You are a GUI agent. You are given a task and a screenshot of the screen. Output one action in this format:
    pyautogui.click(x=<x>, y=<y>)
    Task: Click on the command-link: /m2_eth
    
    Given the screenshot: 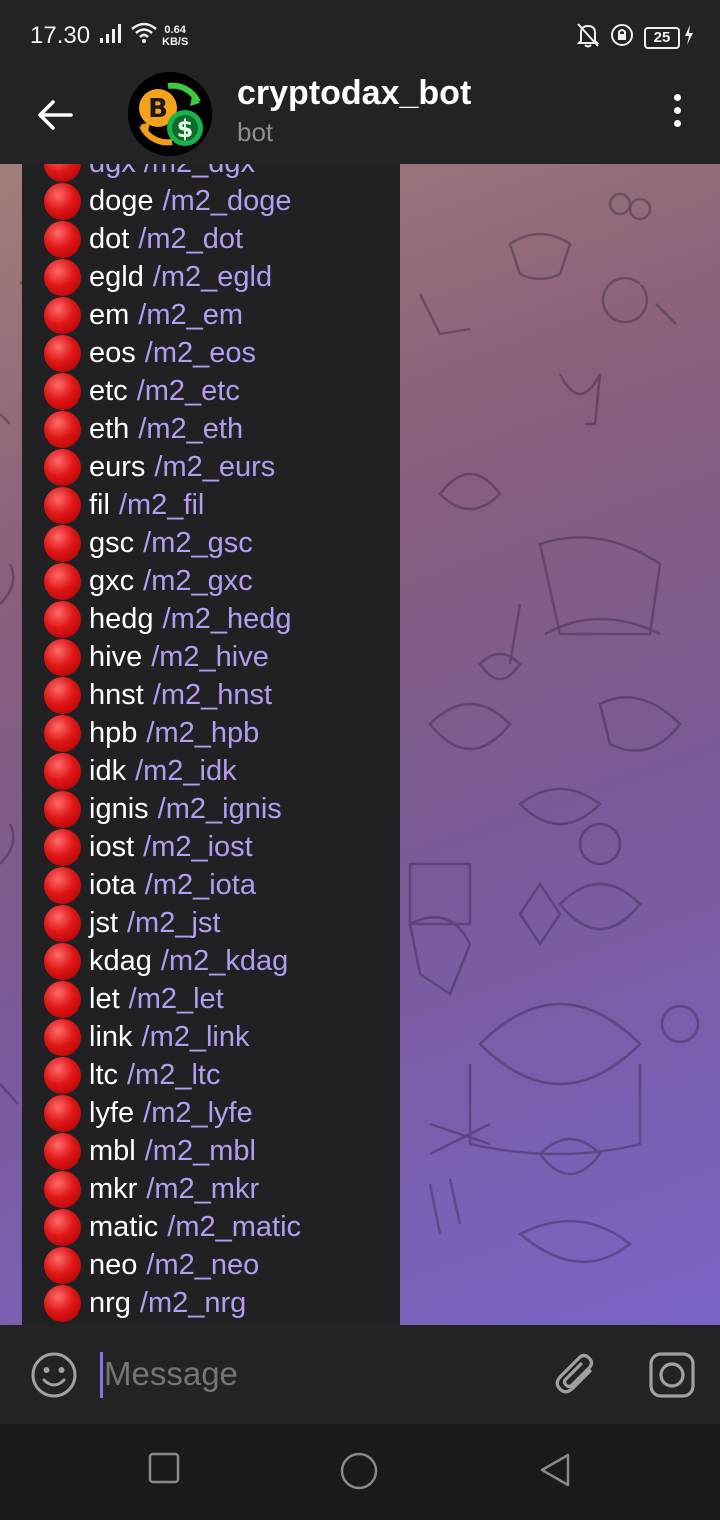 What is the action you would take?
    pyautogui.click(x=190, y=429)
    